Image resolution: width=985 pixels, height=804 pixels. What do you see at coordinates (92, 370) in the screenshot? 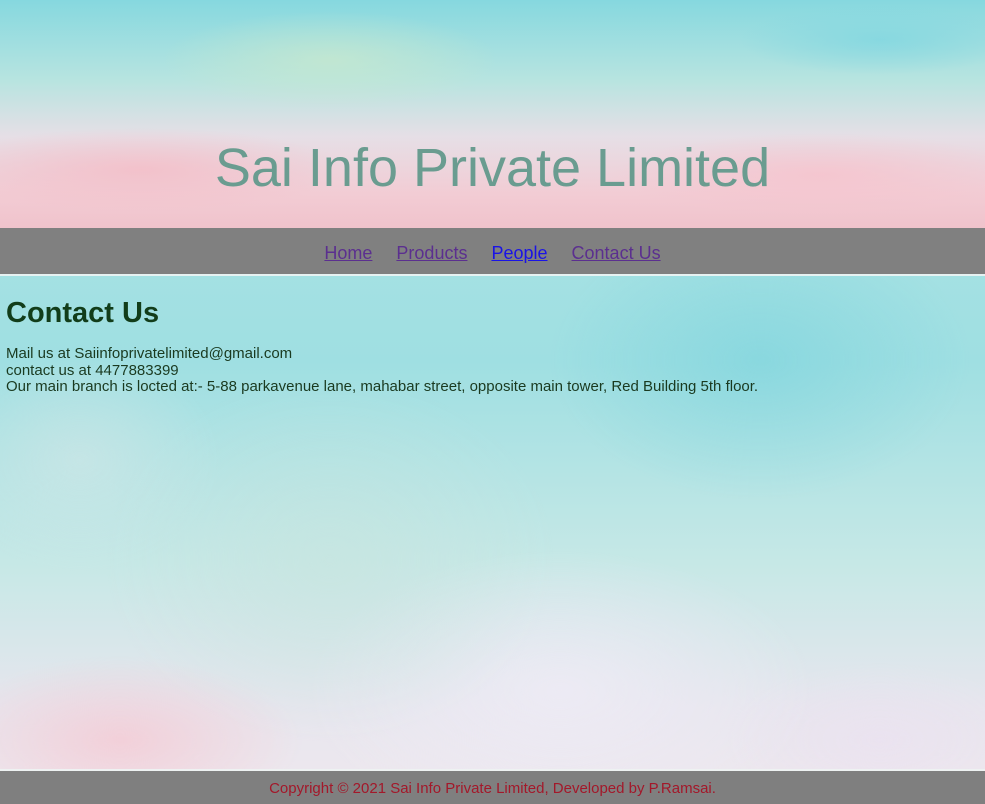
I see `phone-line: contact us at 4477883399` at bounding box center [92, 370].